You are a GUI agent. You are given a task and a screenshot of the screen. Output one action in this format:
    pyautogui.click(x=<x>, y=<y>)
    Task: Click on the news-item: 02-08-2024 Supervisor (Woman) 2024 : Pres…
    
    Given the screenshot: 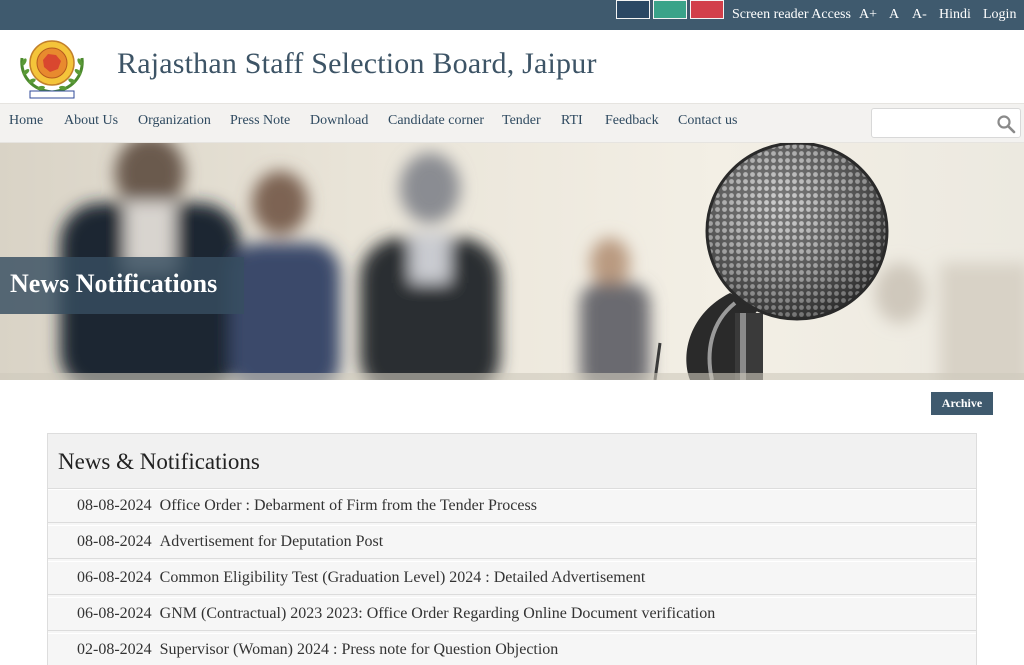 What is the action you would take?
    pyautogui.click(x=512, y=649)
    